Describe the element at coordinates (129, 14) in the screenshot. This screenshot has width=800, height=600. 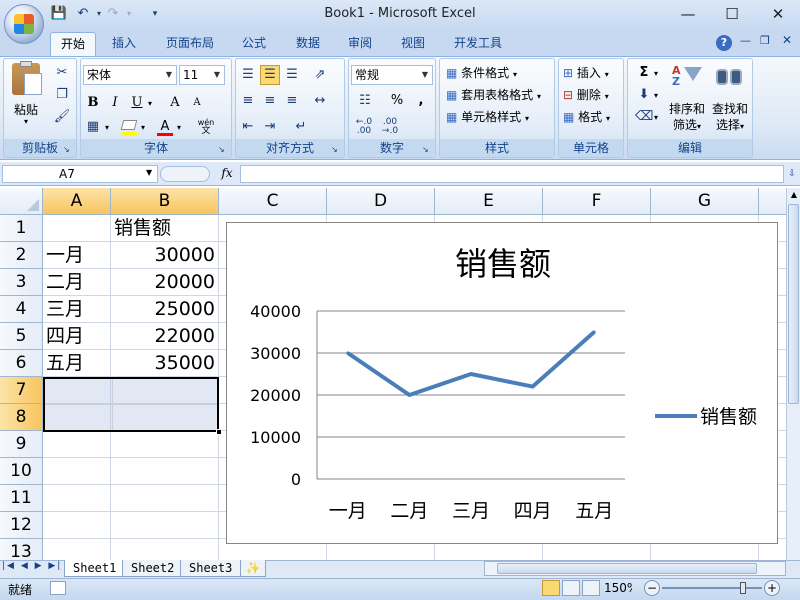
I see `redo-dropdown-icon: ▾` at that location.